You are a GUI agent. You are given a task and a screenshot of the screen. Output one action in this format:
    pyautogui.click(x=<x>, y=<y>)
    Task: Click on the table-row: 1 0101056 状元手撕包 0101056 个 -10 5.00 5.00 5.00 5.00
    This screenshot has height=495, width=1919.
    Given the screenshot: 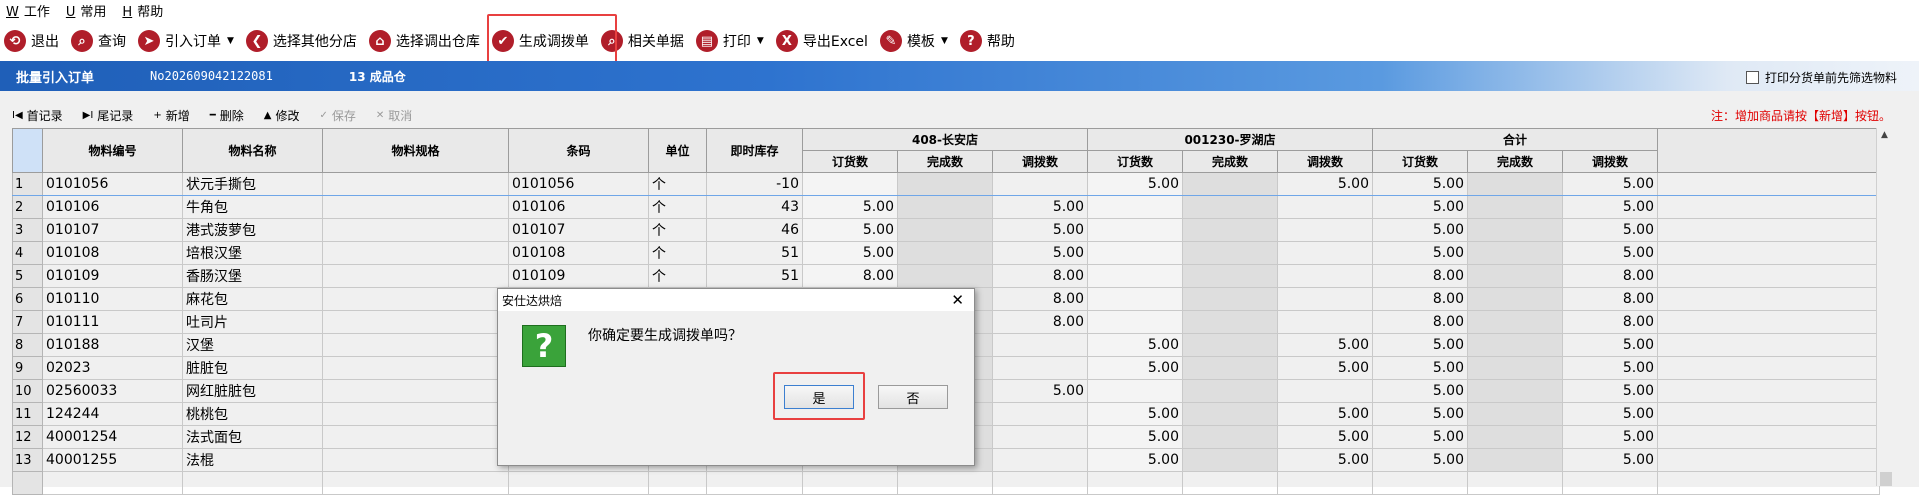 What is the action you would take?
    pyautogui.click(x=946, y=184)
    